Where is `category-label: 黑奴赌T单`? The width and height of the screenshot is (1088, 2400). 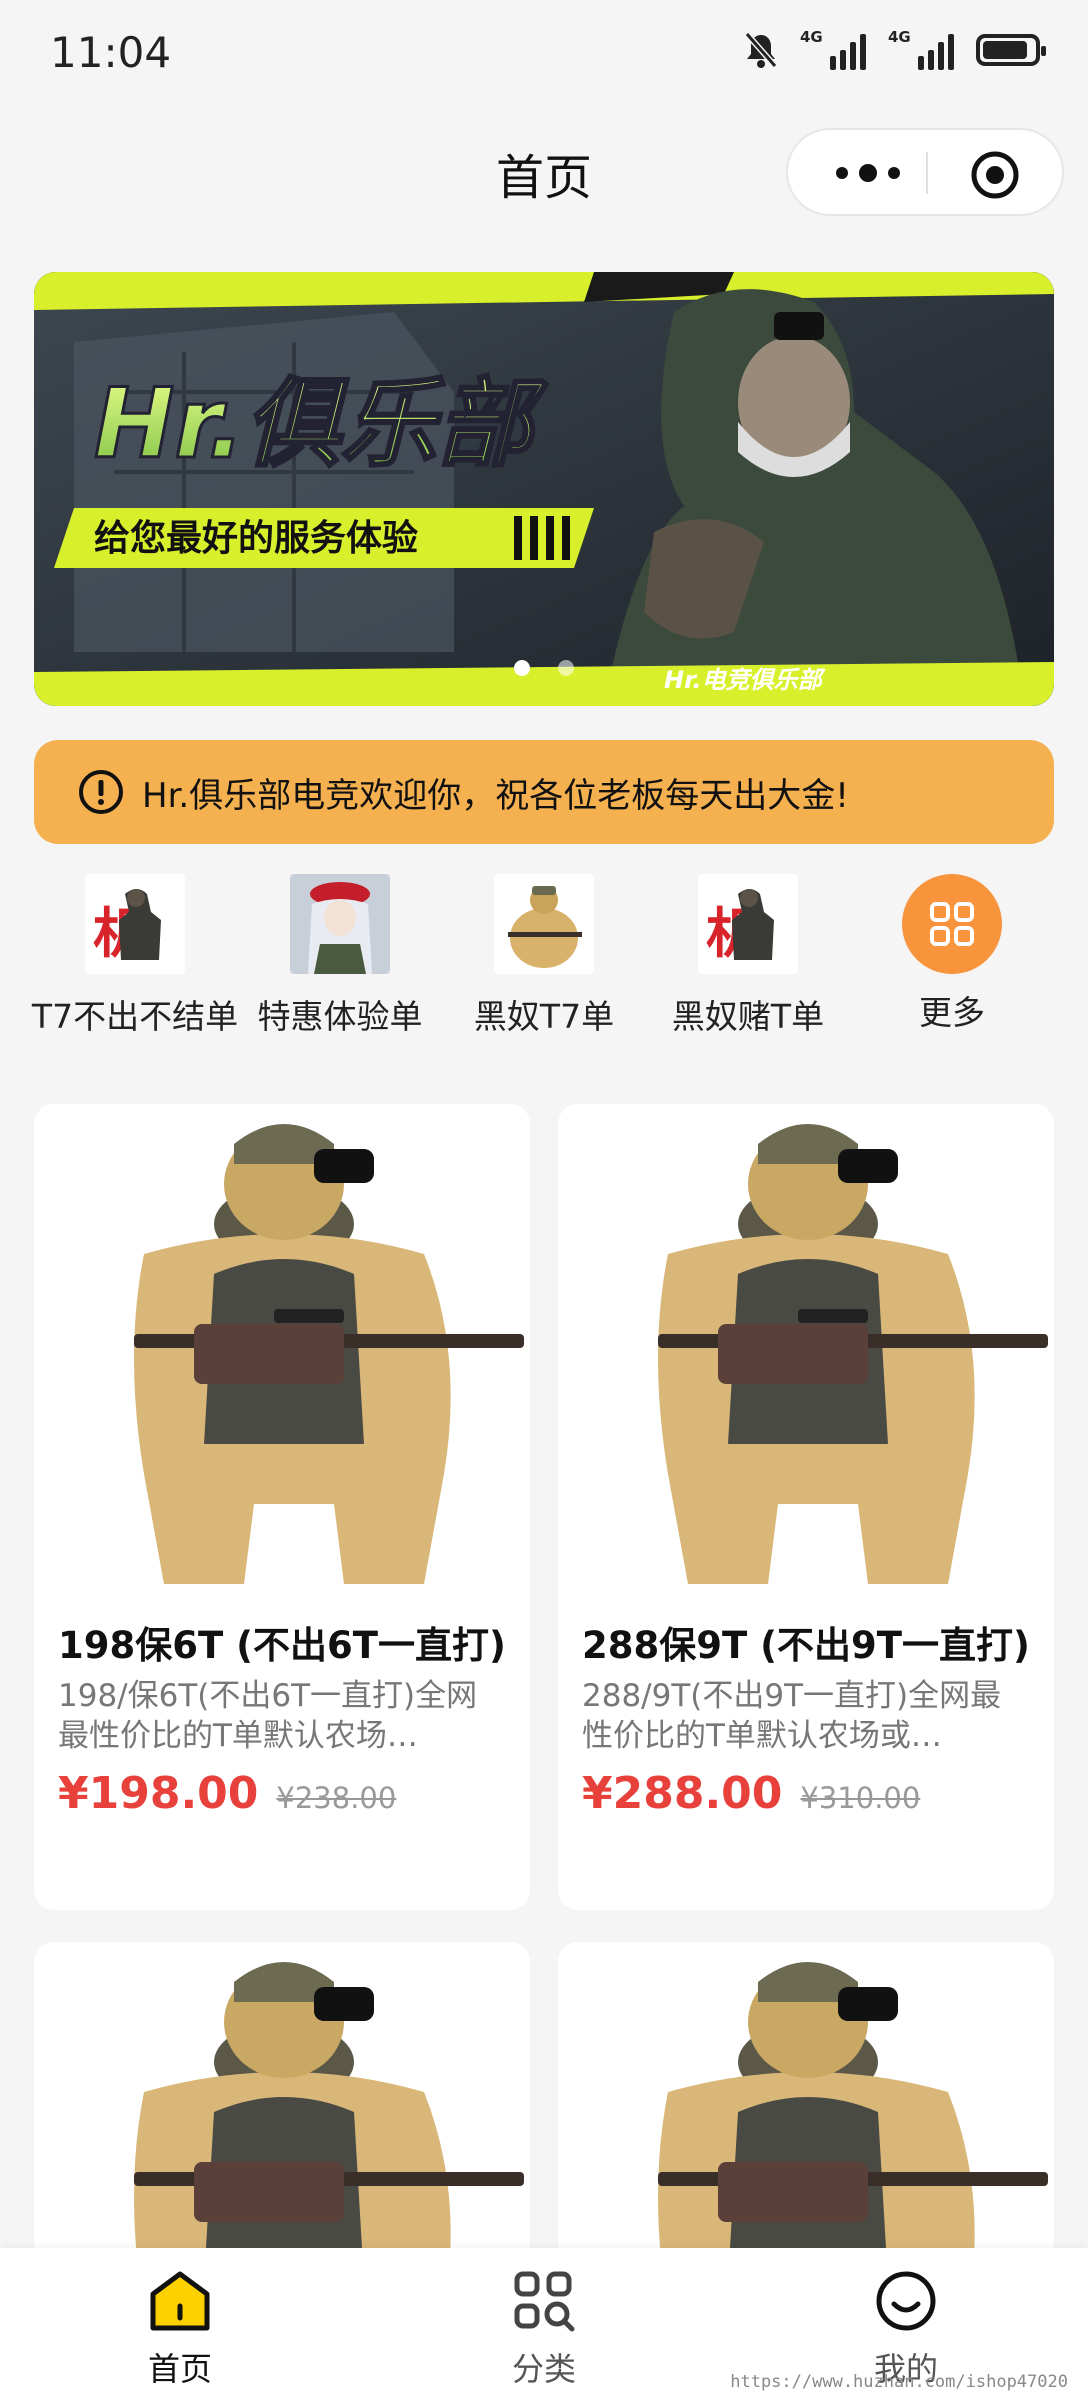 category-label: 黑奴赌T单 is located at coordinates (748, 1016).